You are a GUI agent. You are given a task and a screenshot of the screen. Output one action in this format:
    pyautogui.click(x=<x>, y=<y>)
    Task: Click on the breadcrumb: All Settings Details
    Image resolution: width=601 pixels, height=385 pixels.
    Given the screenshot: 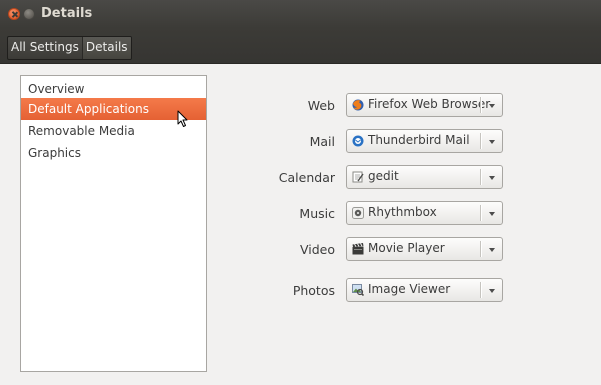 What is the action you would take?
    pyautogui.click(x=69, y=48)
    